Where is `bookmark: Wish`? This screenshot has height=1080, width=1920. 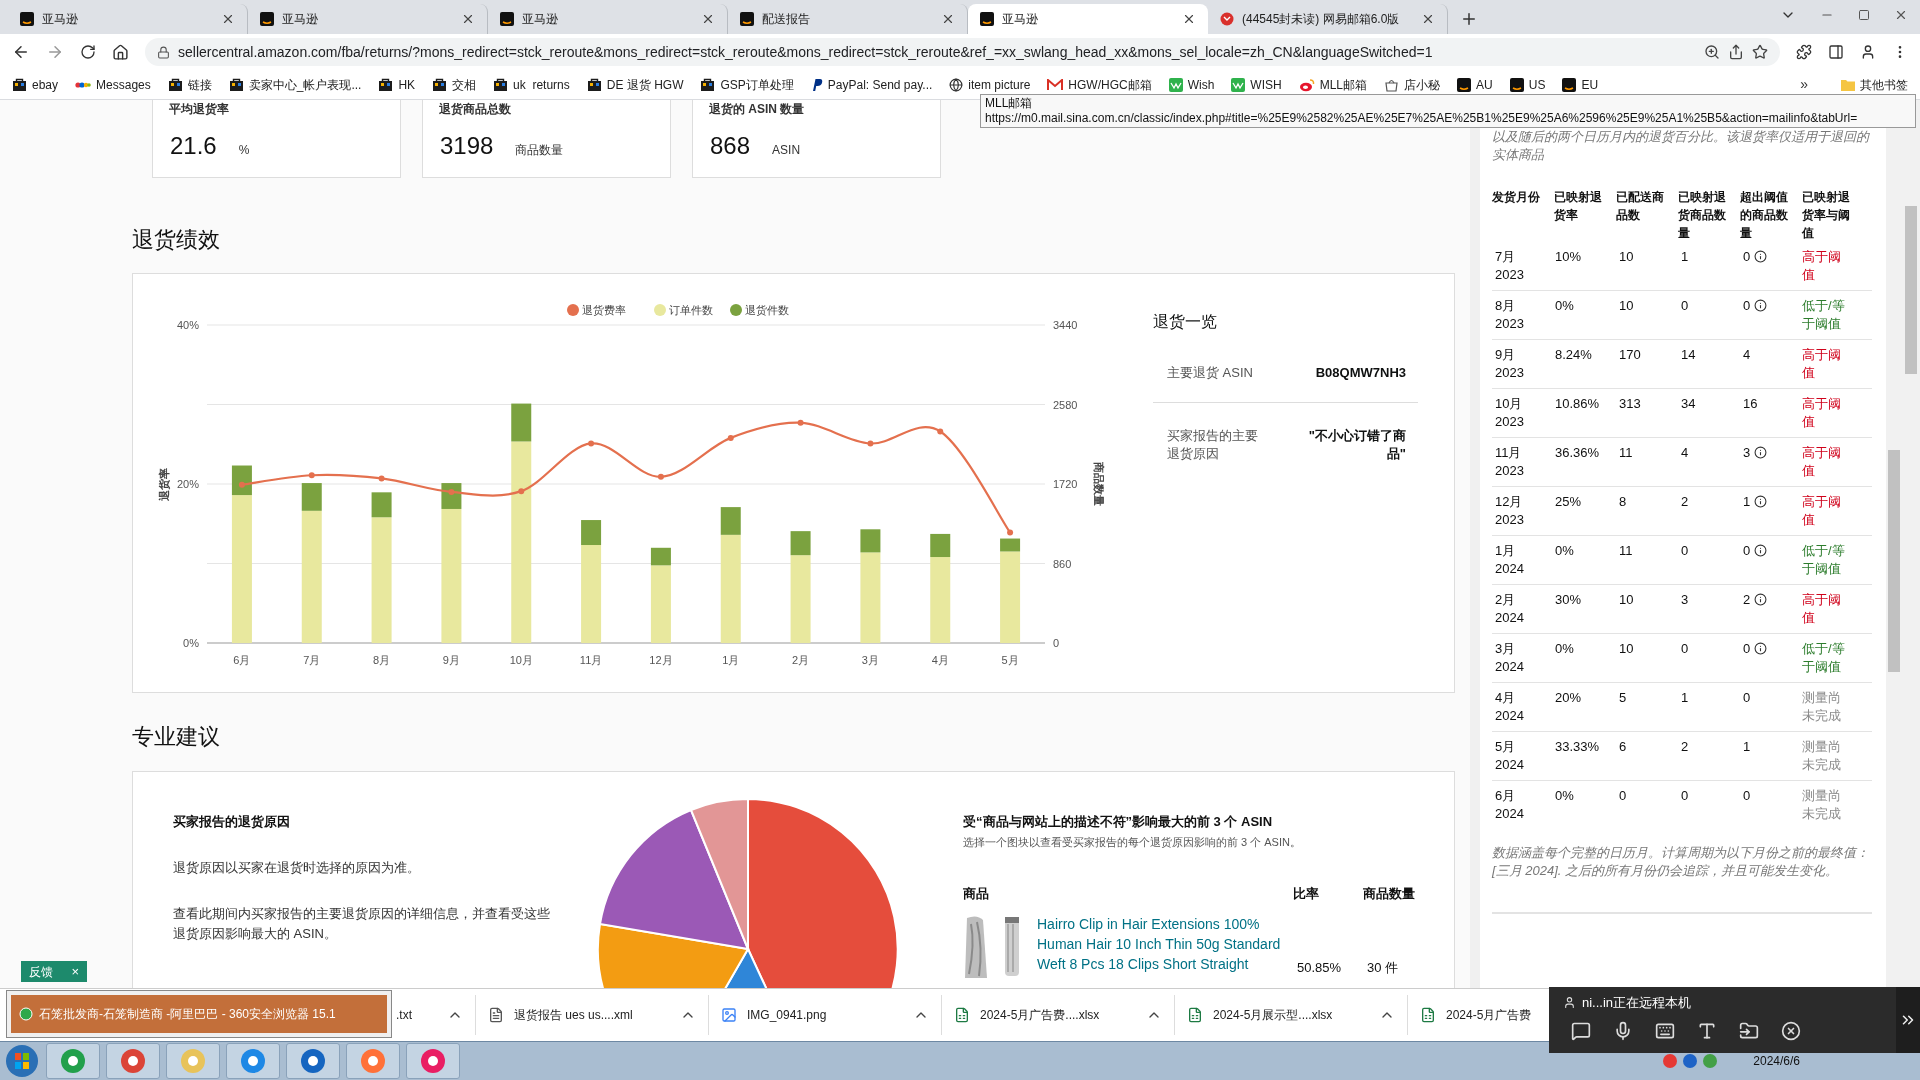 bookmark: Wish is located at coordinates (1191, 84).